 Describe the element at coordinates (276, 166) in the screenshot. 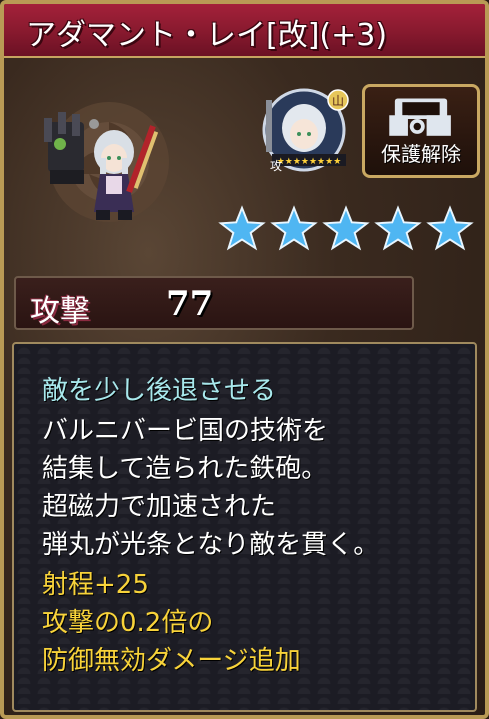

I see `unit-attack-type: 攻` at that location.